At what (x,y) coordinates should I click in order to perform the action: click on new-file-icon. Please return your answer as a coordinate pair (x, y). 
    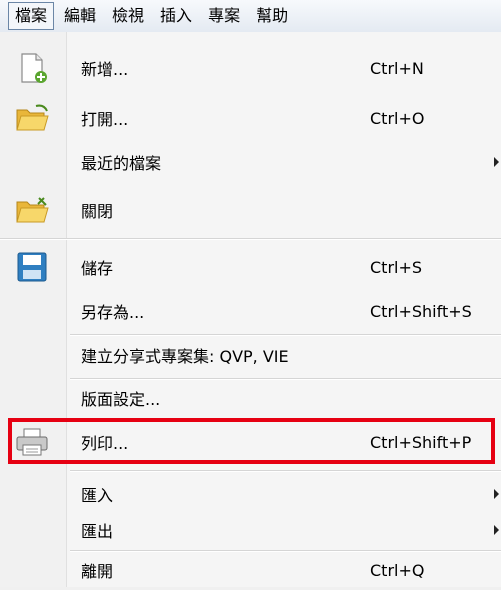
    Looking at the image, I should click on (34, 68).